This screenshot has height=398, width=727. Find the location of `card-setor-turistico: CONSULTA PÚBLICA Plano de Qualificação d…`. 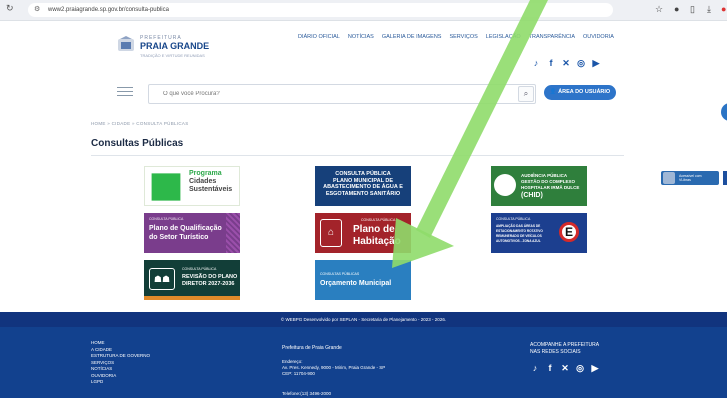

card-setor-turistico: CONSULTA PÚBLICA Plano de Qualificação d… is located at coordinates (192, 233).